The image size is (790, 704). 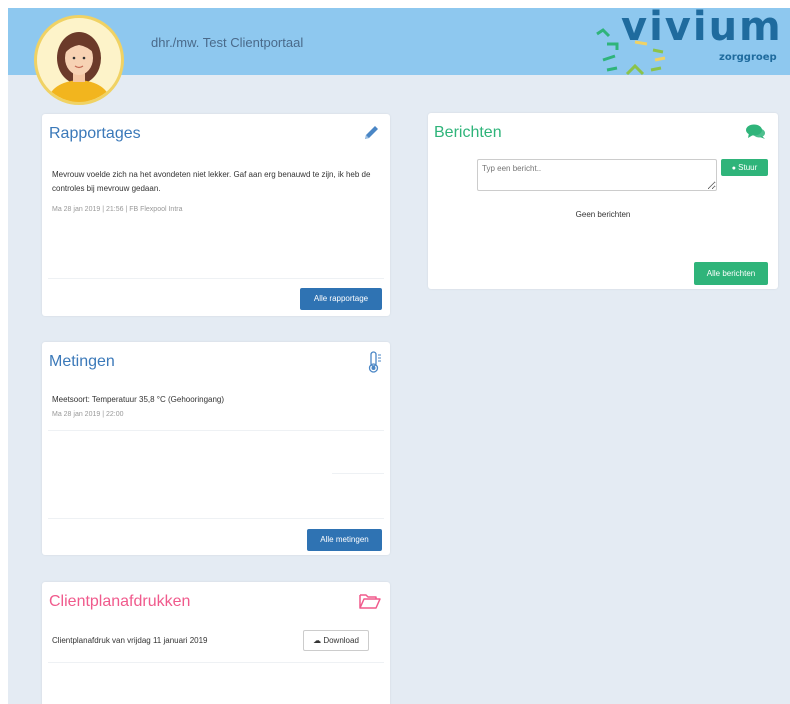 I want to click on logo-subtitle: zorggroep, so click(x=748, y=57).